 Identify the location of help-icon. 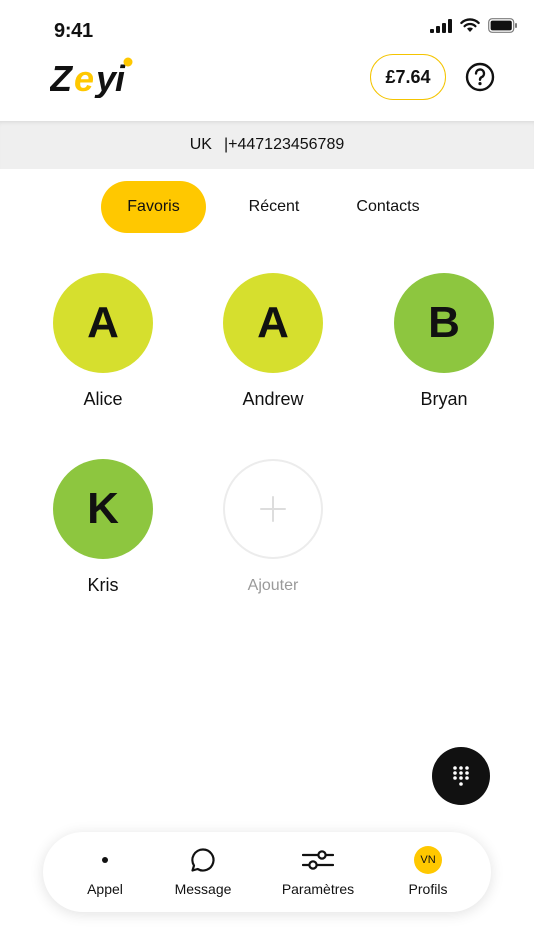
(480, 77).